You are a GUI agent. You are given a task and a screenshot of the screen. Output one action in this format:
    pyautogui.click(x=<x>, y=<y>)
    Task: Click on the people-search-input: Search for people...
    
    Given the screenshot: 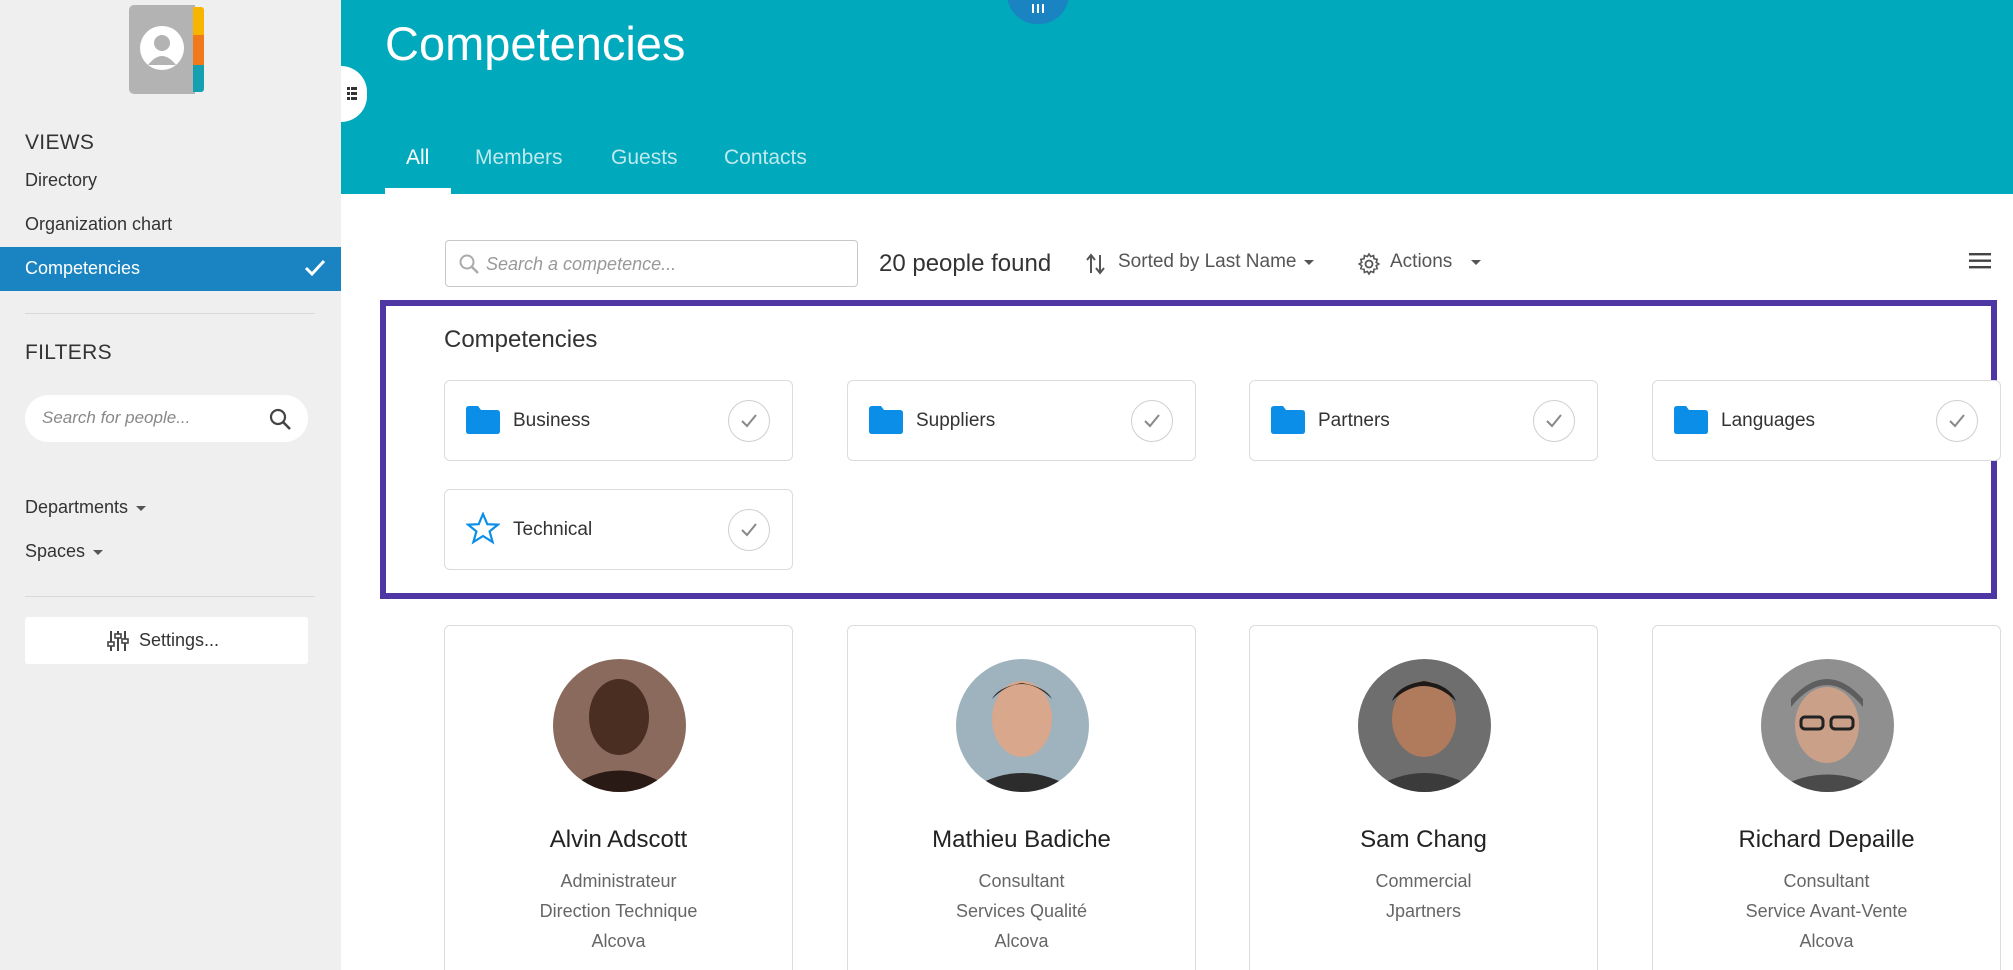 What is the action you would take?
    pyautogui.click(x=166, y=418)
    